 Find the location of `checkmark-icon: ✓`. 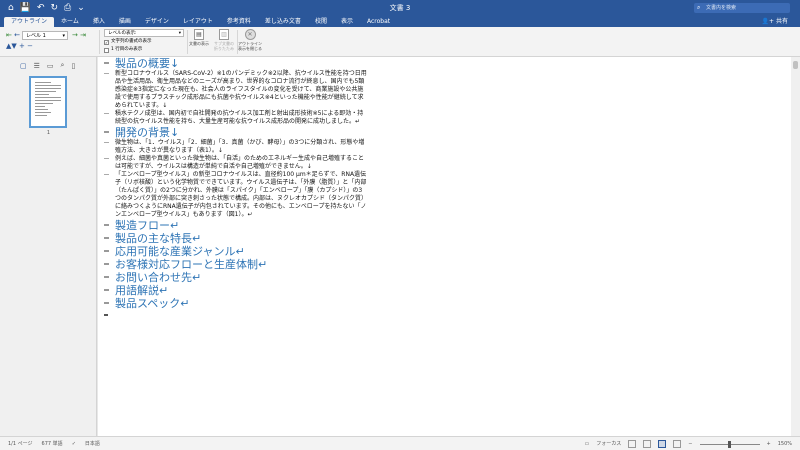

checkmark-icon: ✓ is located at coordinates (106, 42).